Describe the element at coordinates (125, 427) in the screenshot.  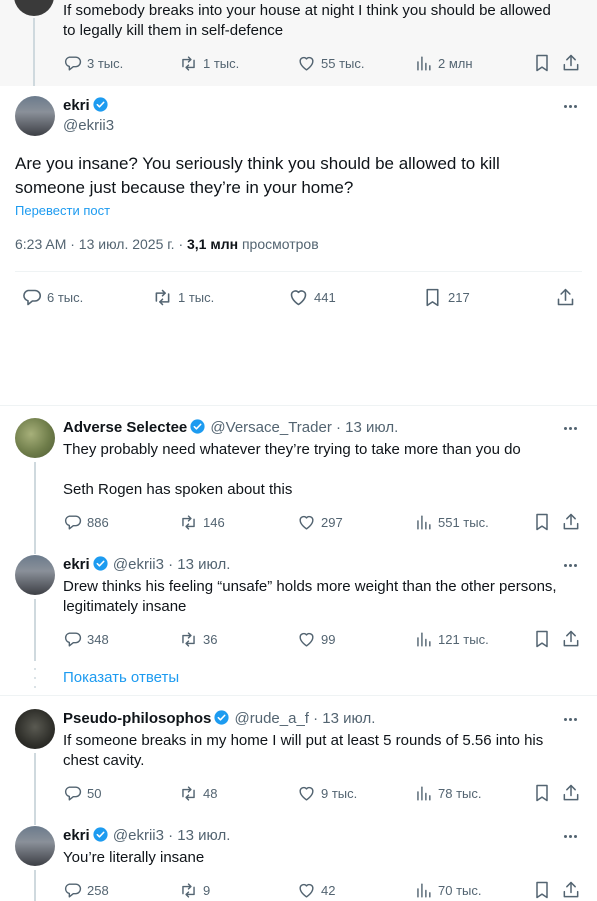
I see `author-name: Adverse Selectee` at that location.